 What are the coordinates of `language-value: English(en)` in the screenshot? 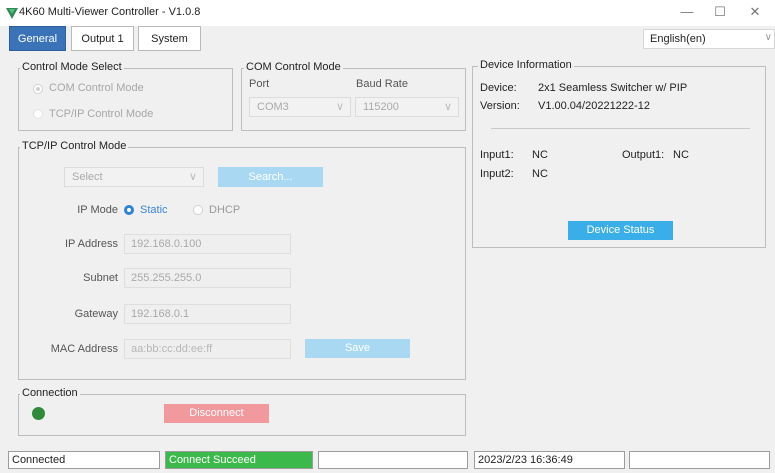 It's located at (678, 39).